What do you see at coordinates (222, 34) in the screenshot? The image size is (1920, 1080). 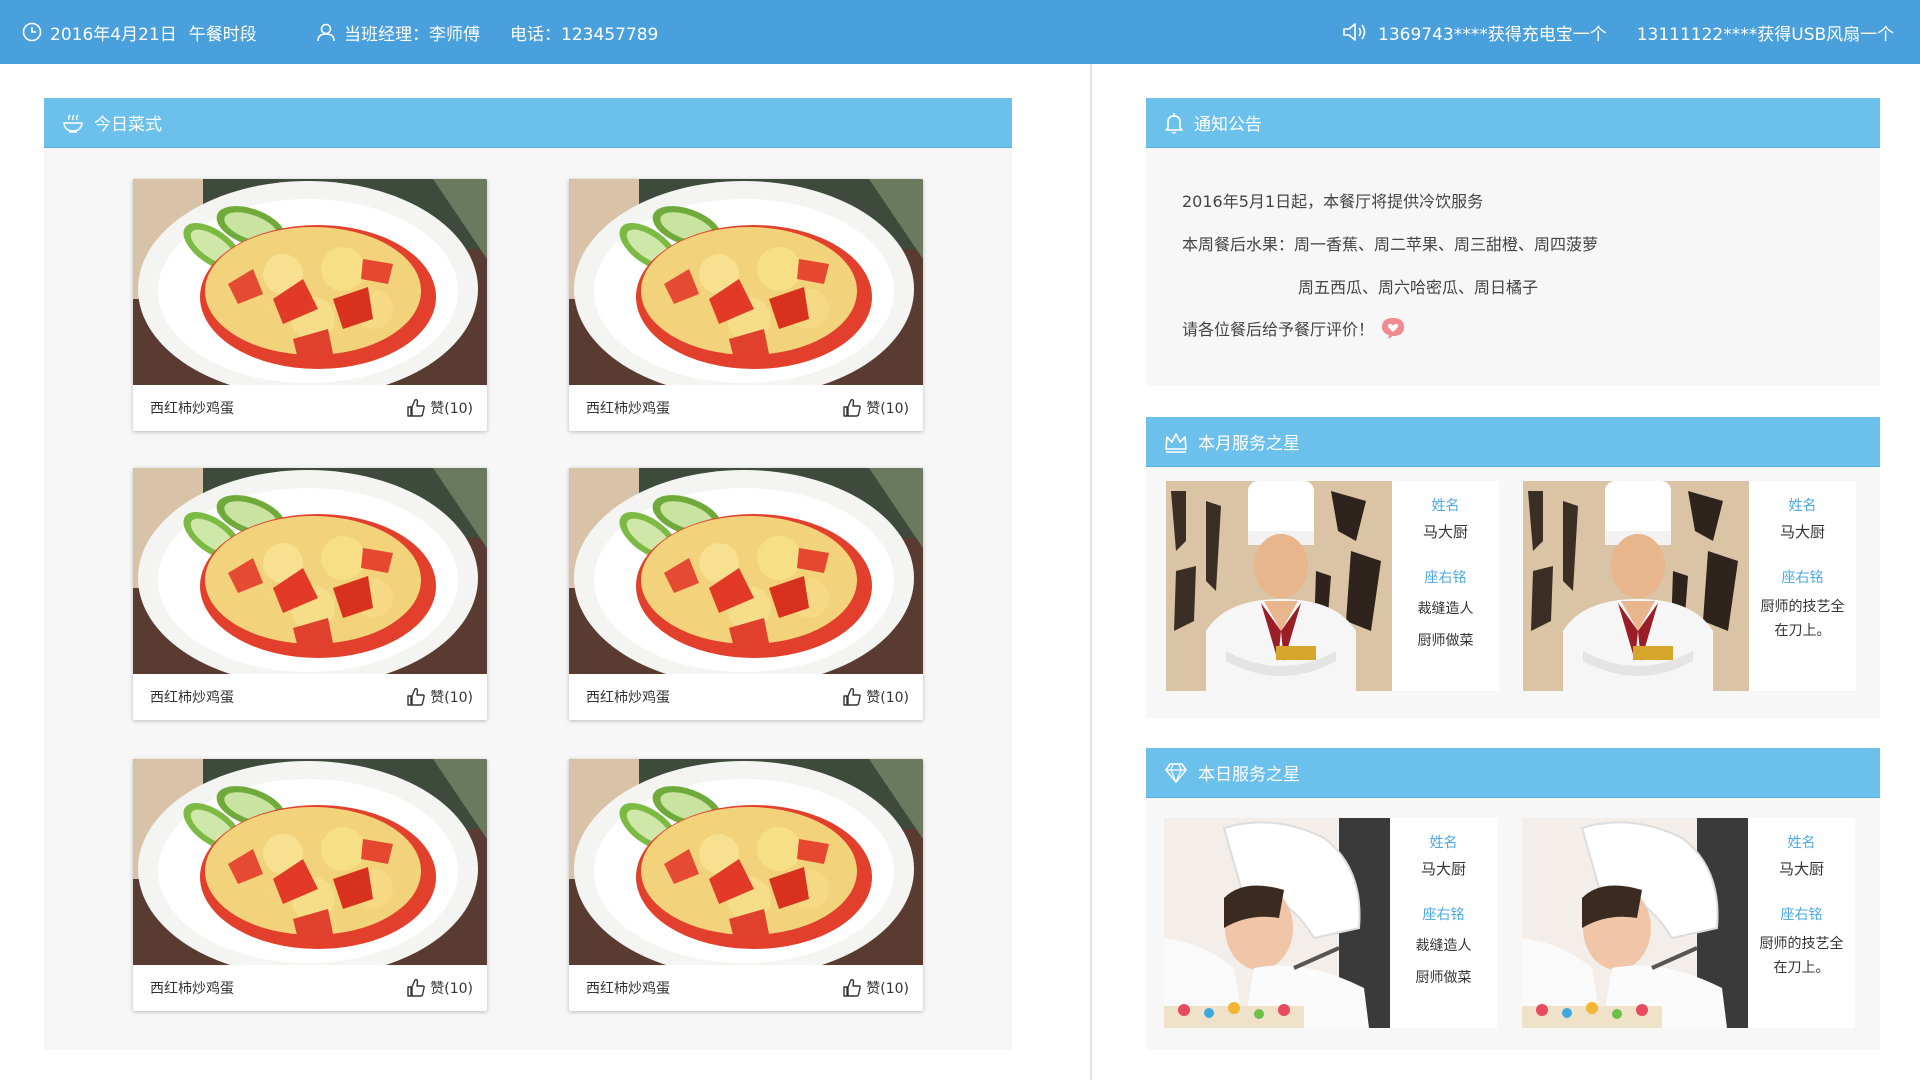 I see `meal-period-text: 午餐时段` at bounding box center [222, 34].